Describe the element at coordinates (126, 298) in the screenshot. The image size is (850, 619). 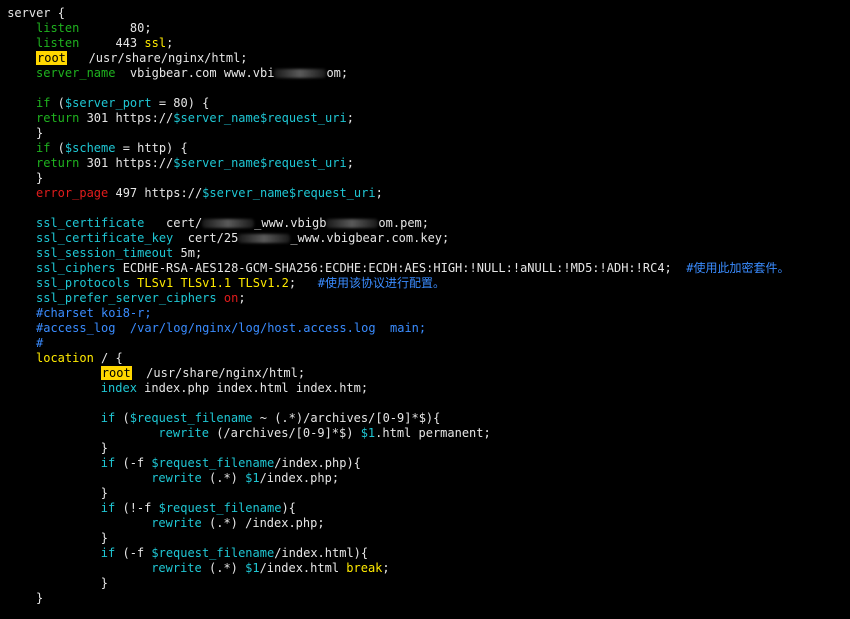
I see `code-token: ssl_prefer_server_ciphers` at that location.